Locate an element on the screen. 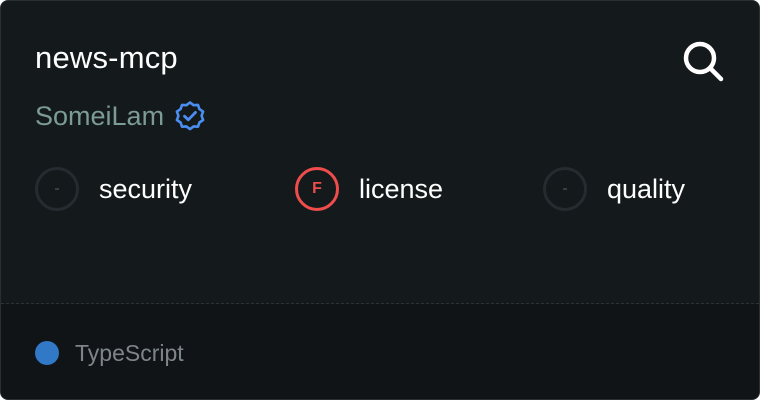 The height and width of the screenshot is (400, 760). author-name: SomeiLam is located at coordinates (99, 116).